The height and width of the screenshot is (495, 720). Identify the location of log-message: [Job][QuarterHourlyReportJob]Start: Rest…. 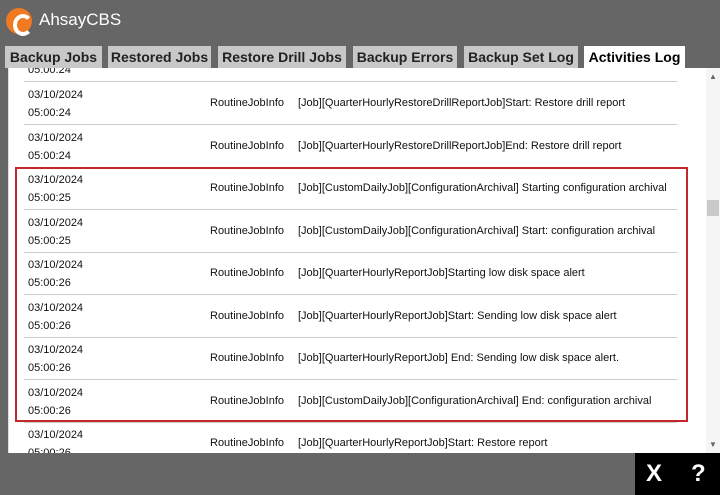
(423, 443).